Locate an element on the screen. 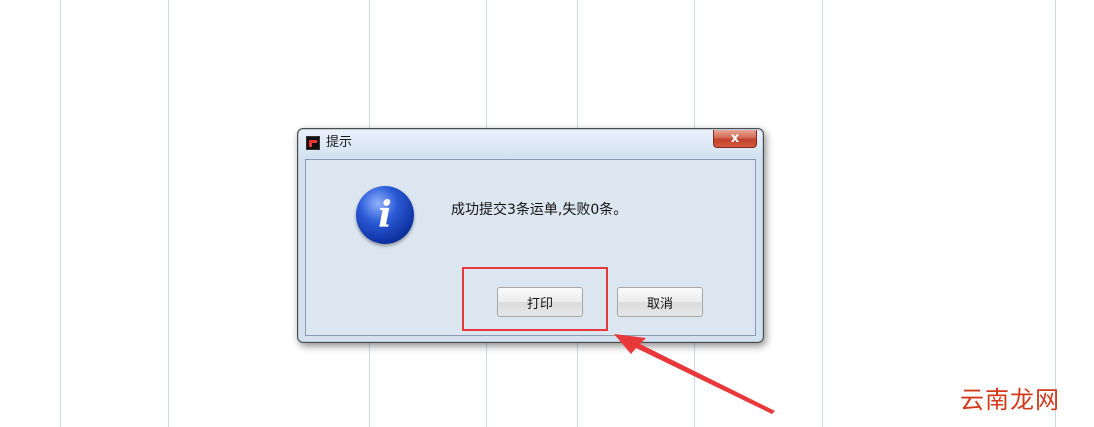 The height and width of the screenshot is (427, 1094). close-icon: x is located at coordinates (735, 138).